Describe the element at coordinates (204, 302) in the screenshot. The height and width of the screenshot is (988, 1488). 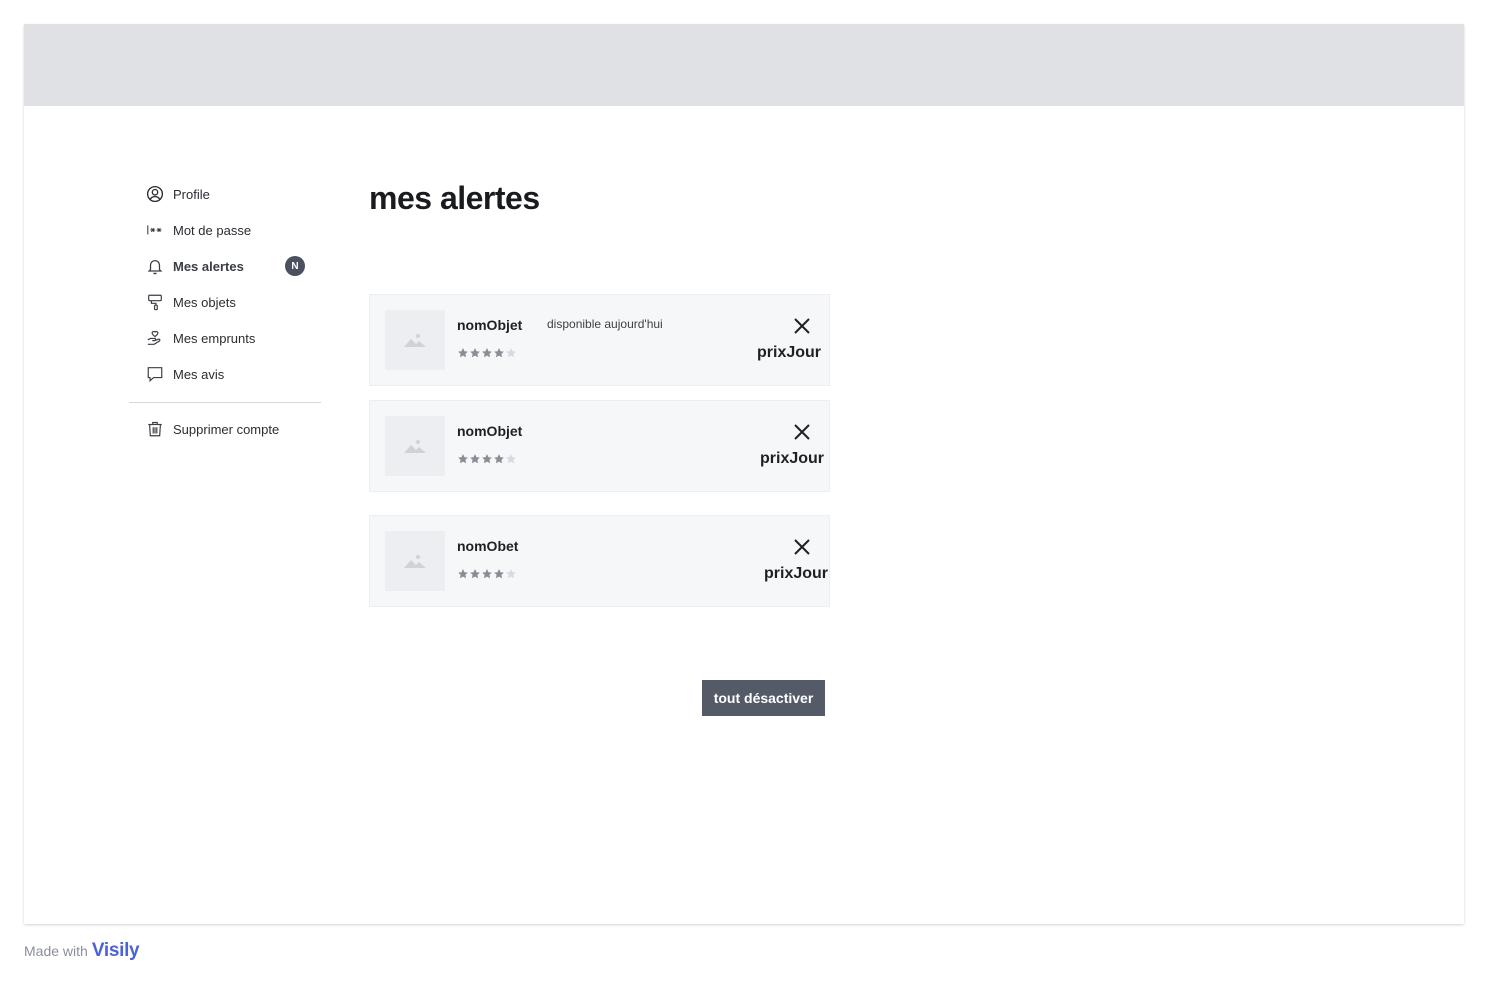
I see `sidebar-item-label: Mes objets` at that location.